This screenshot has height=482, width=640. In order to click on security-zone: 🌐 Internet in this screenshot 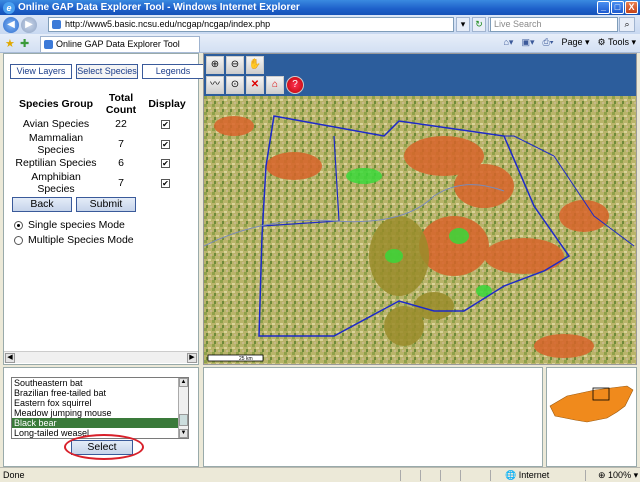, I will do `click(527, 475)`.